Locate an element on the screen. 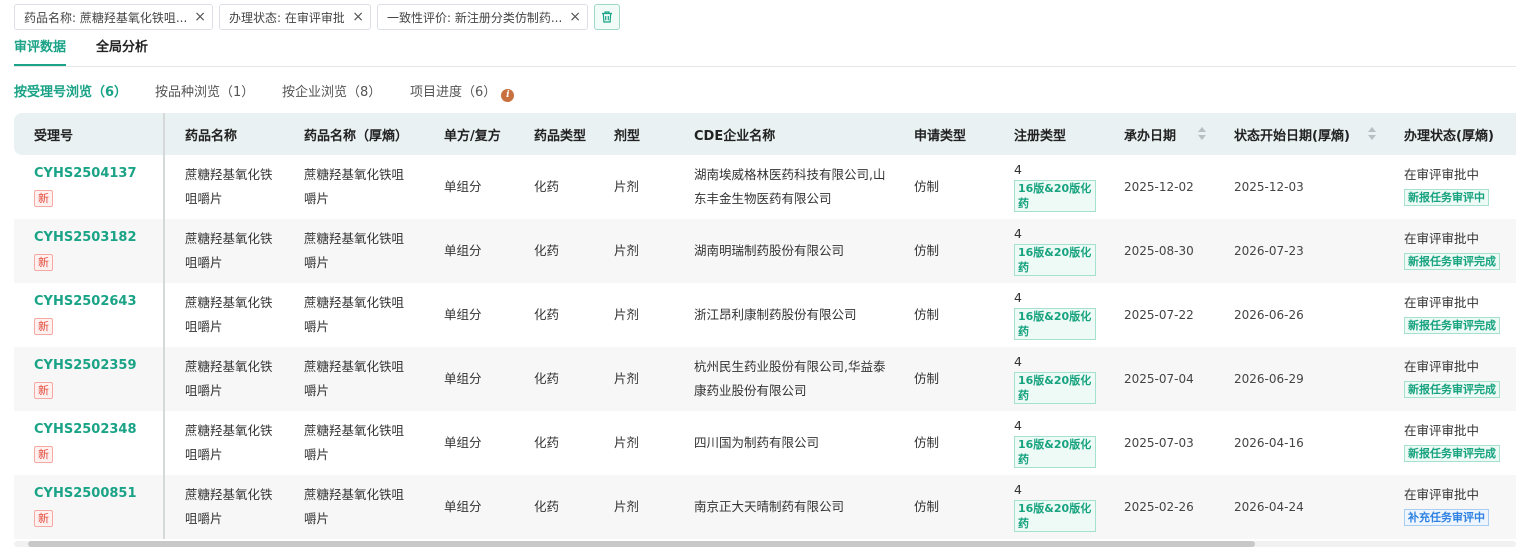 The image size is (1516, 558). info-icon: i is located at coordinates (508, 95).